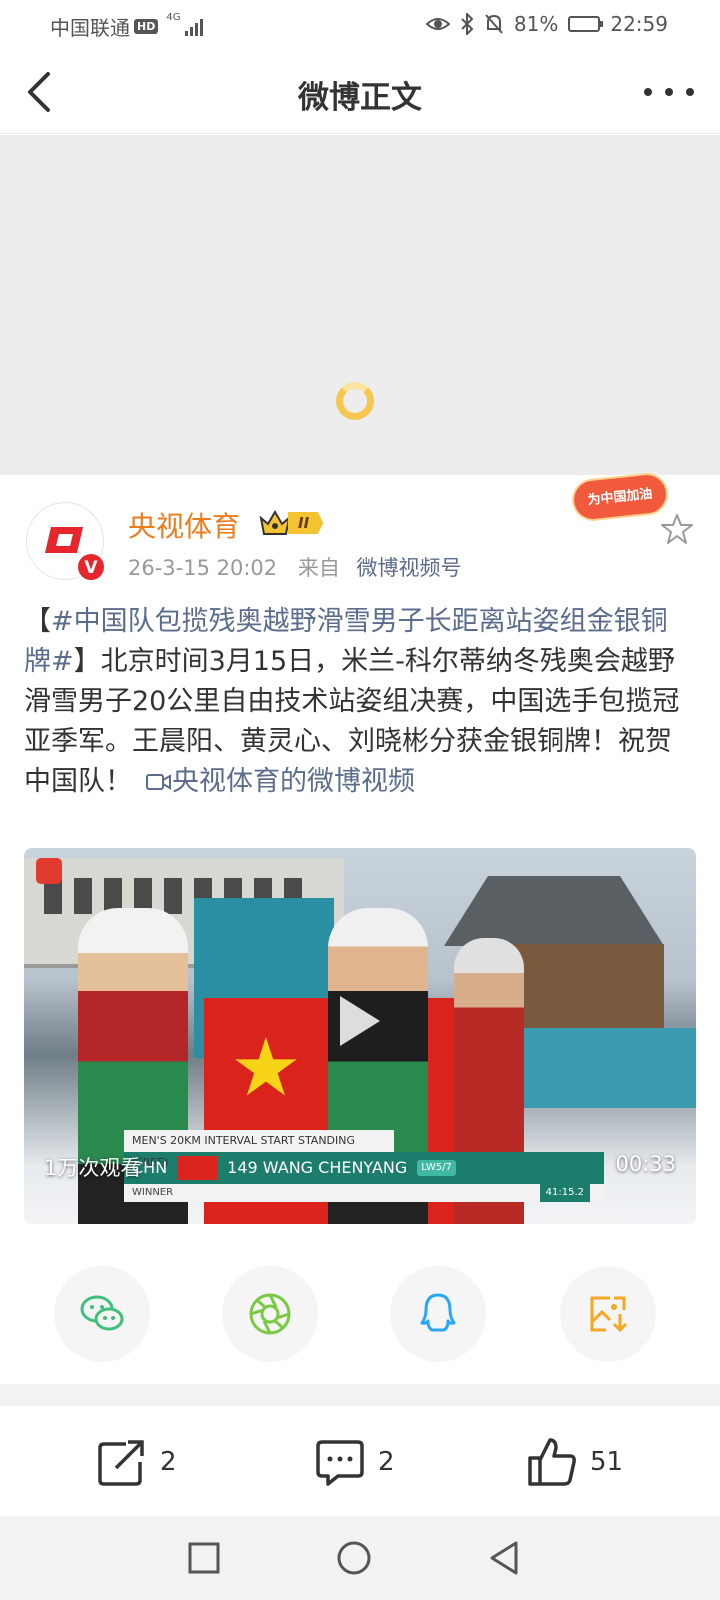 The width and height of the screenshot is (720, 1600). I want to click on battery-percent: 81%, so click(536, 24).